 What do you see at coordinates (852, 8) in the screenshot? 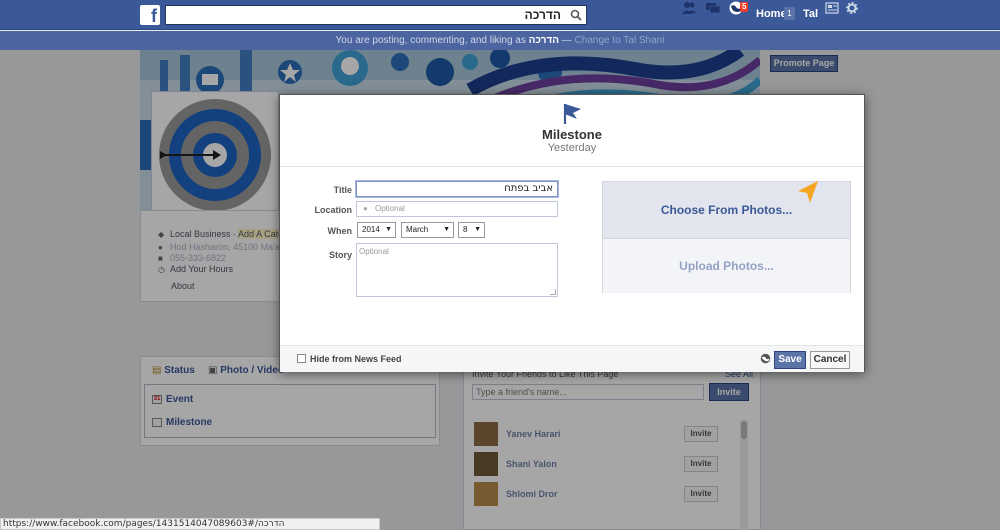
I see `settings-gear-icon` at bounding box center [852, 8].